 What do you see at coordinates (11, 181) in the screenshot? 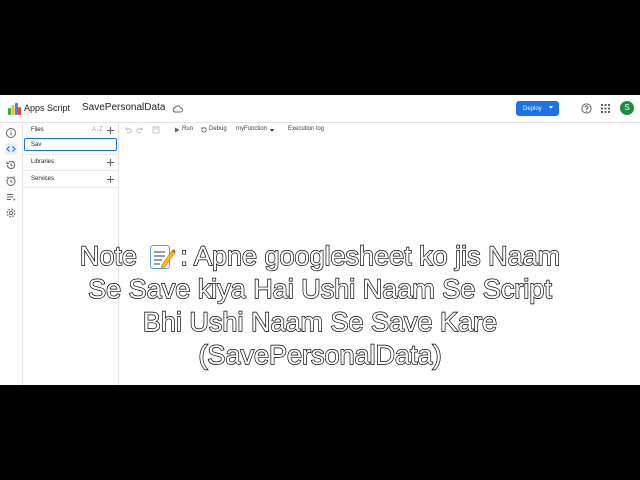
I see `clock-icon` at bounding box center [11, 181].